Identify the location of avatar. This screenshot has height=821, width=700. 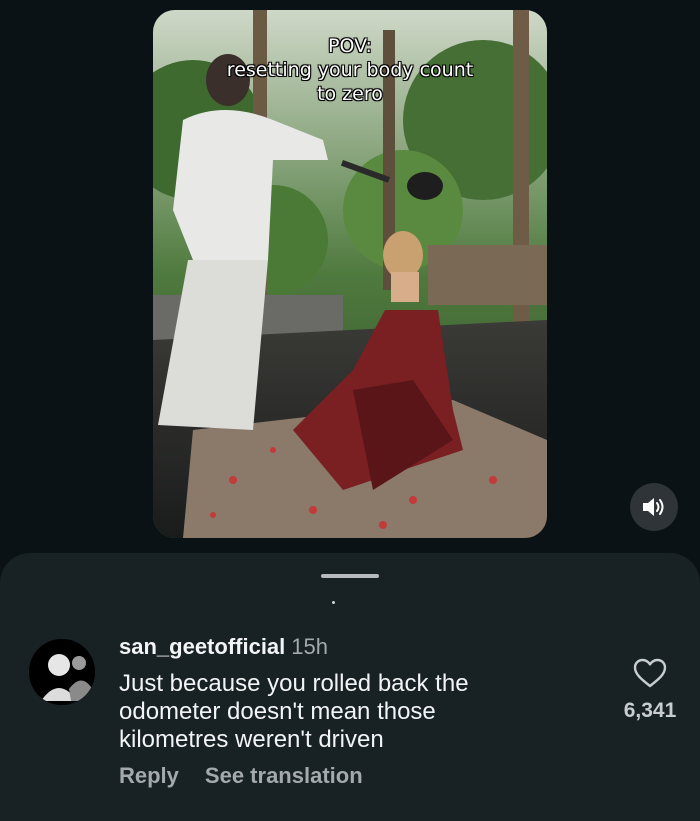
(62, 672).